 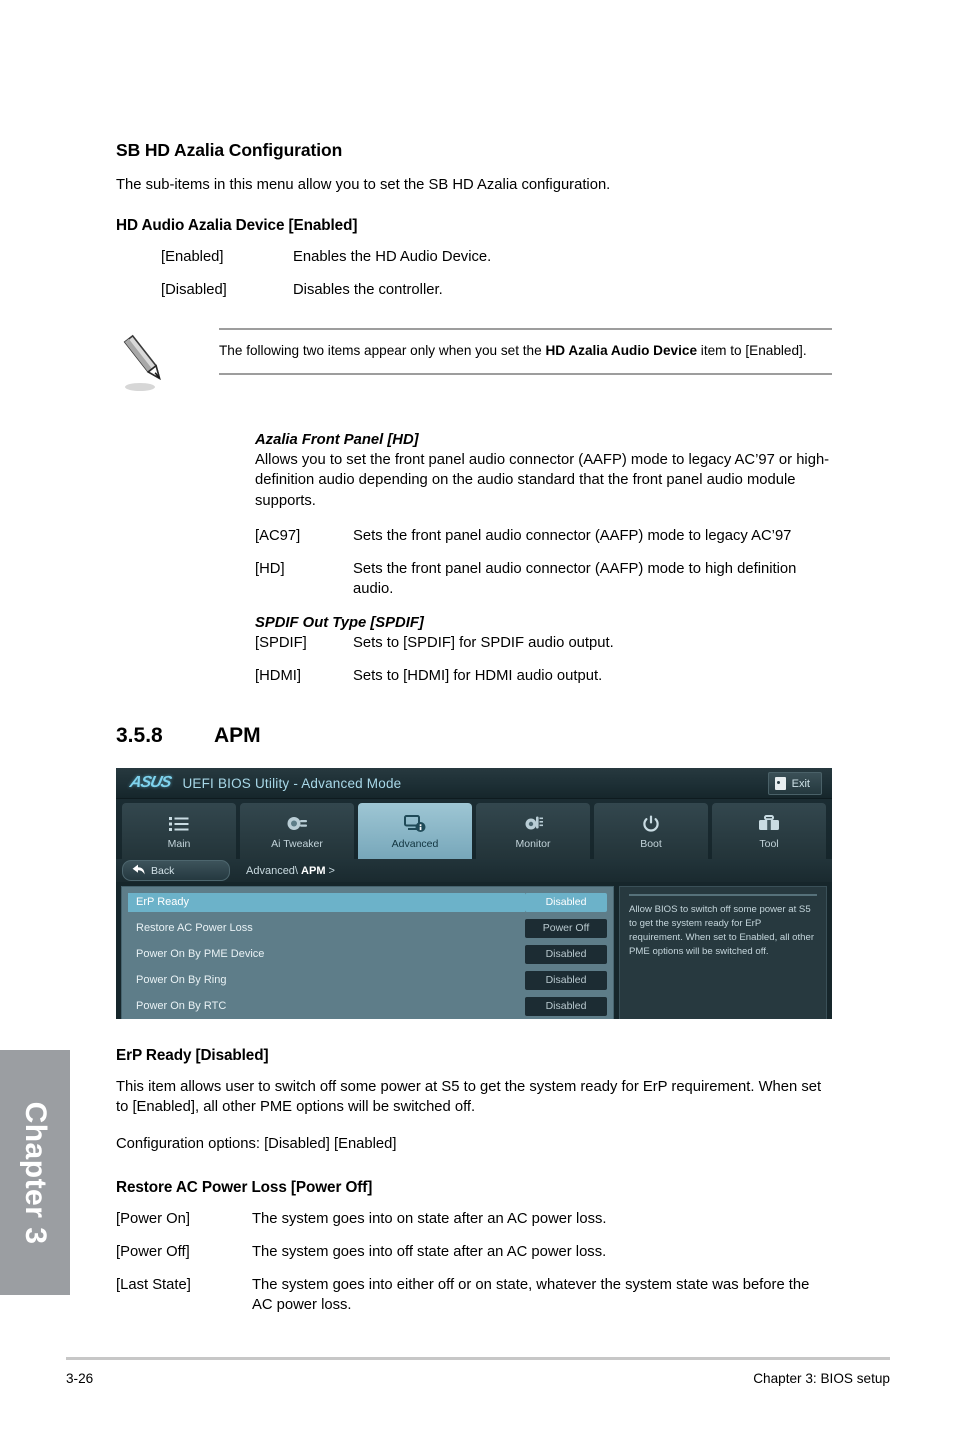 What do you see at coordinates (281, 642) in the screenshot?
I see `option-term: [SPDIF]` at bounding box center [281, 642].